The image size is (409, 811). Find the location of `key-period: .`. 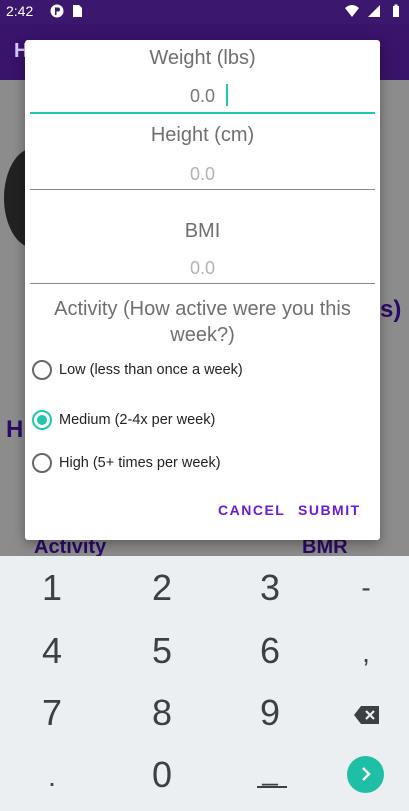

key-period: . is located at coordinates (52, 777).